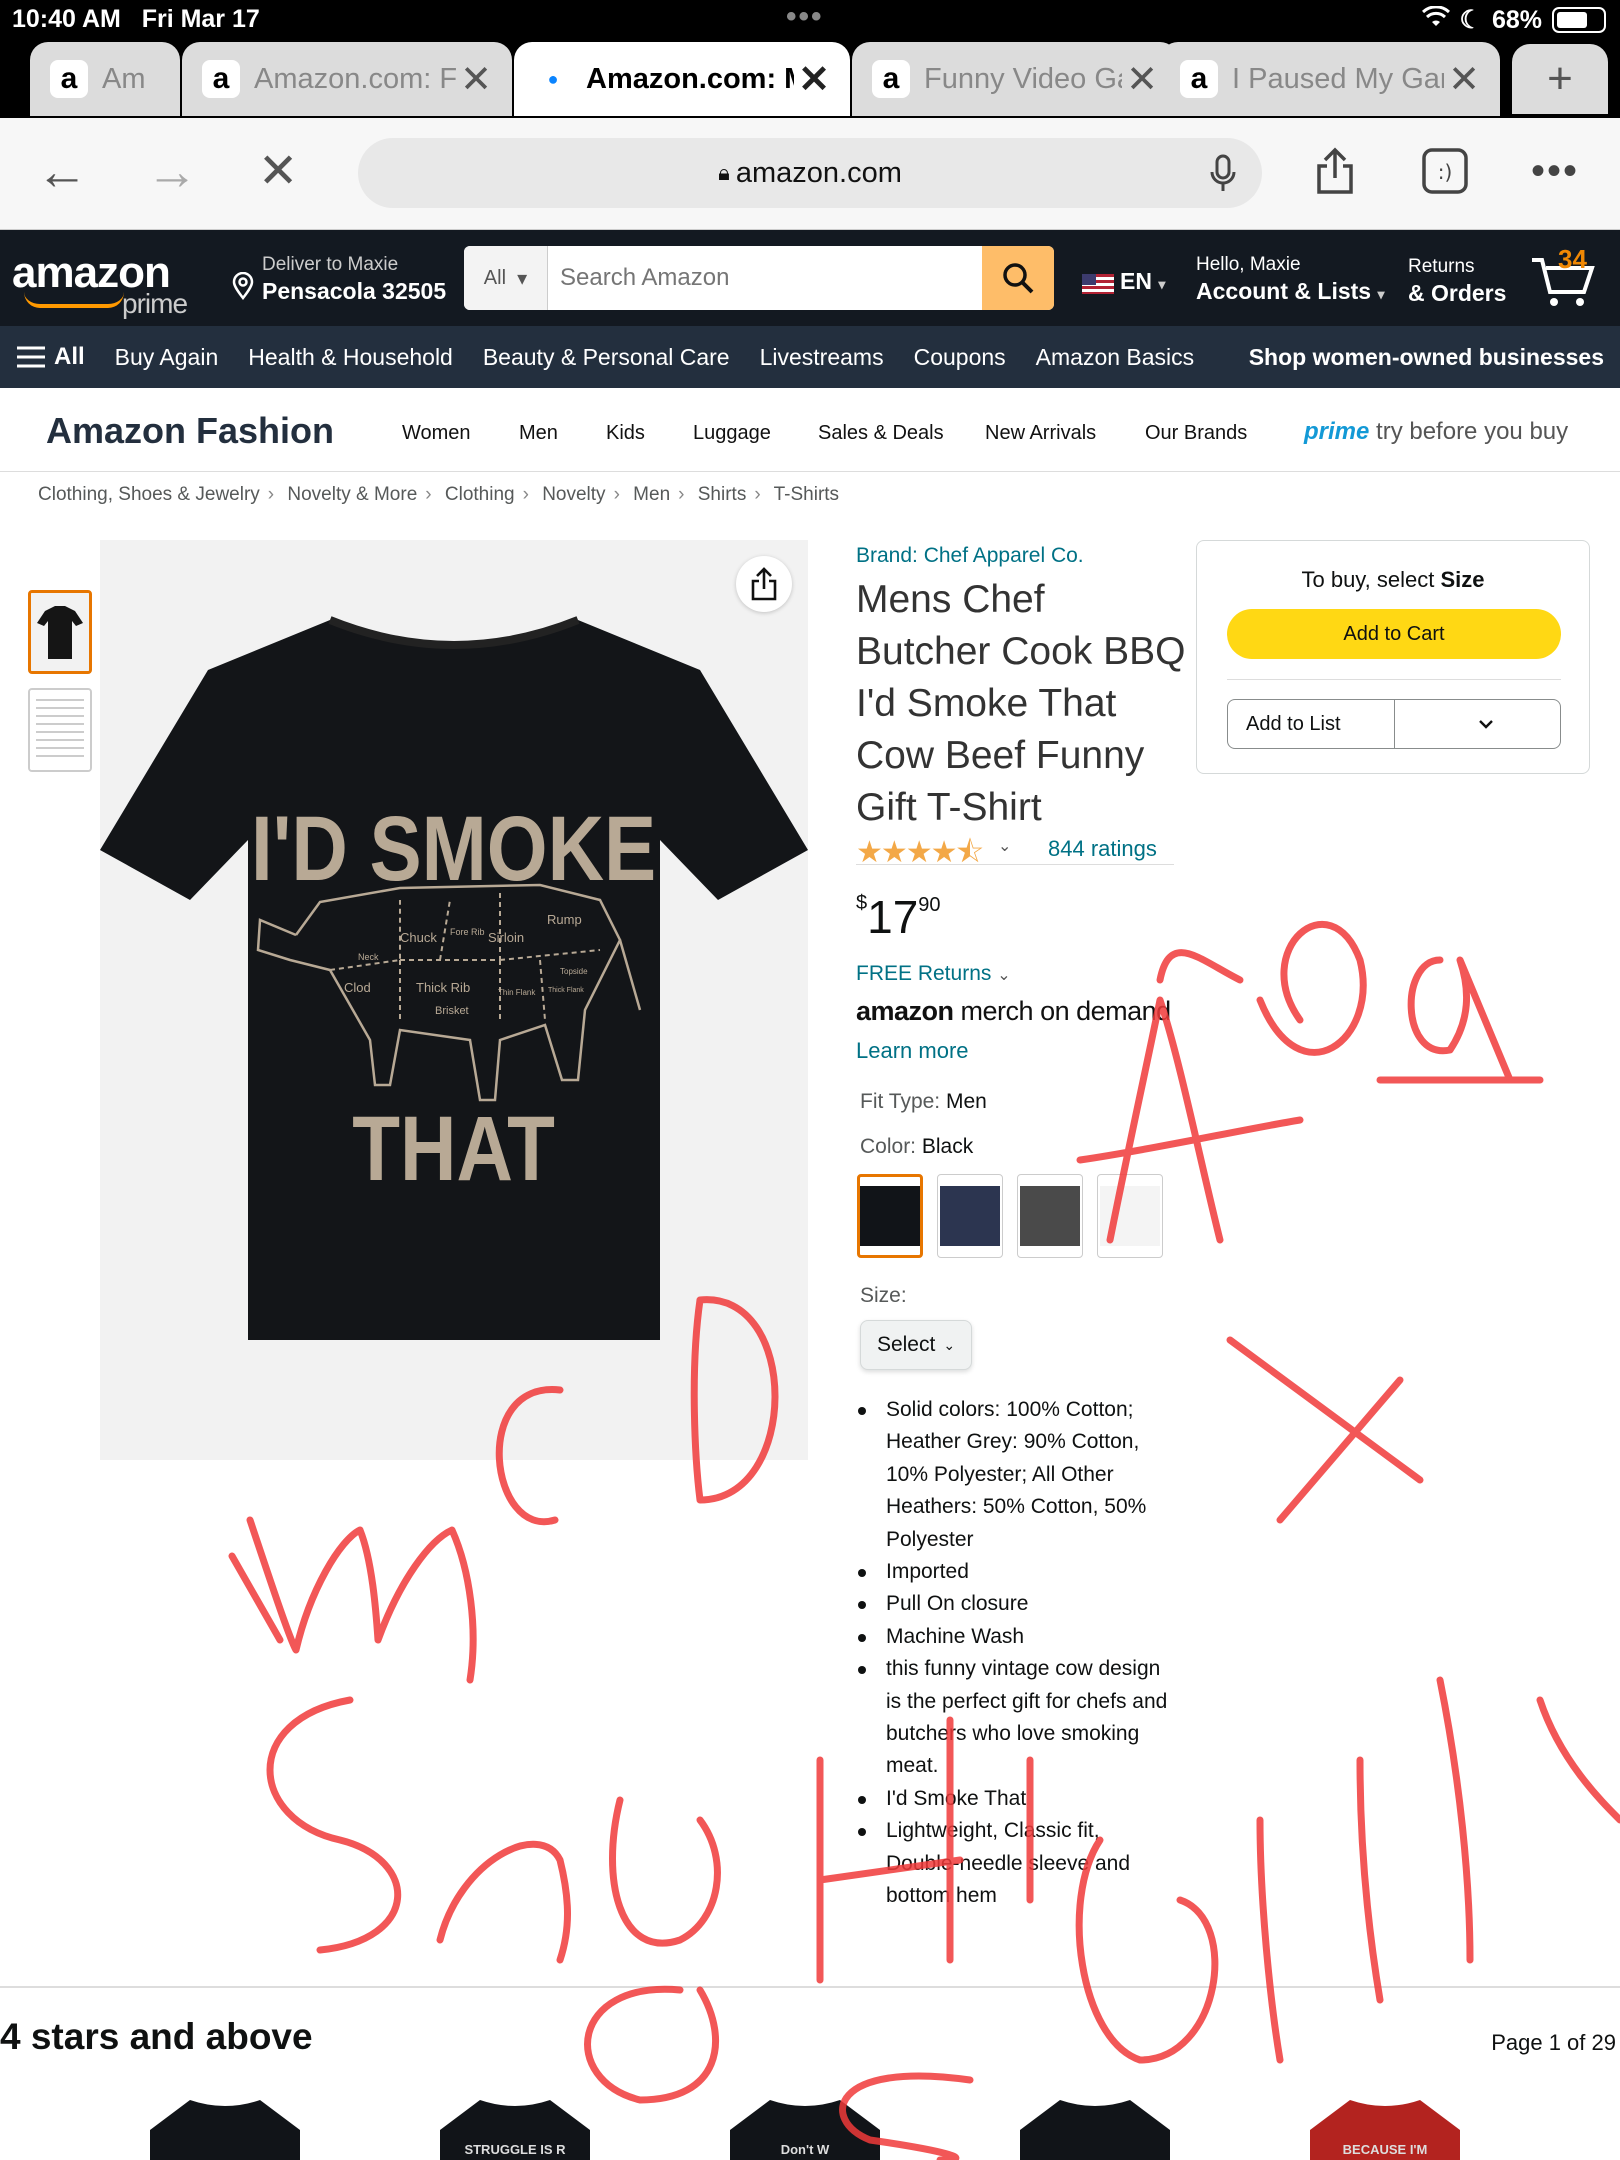 The image size is (1620, 2160). Describe the element at coordinates (278, 172) in the screenshot. I see `stop-loading-icon: ✕` at that location.